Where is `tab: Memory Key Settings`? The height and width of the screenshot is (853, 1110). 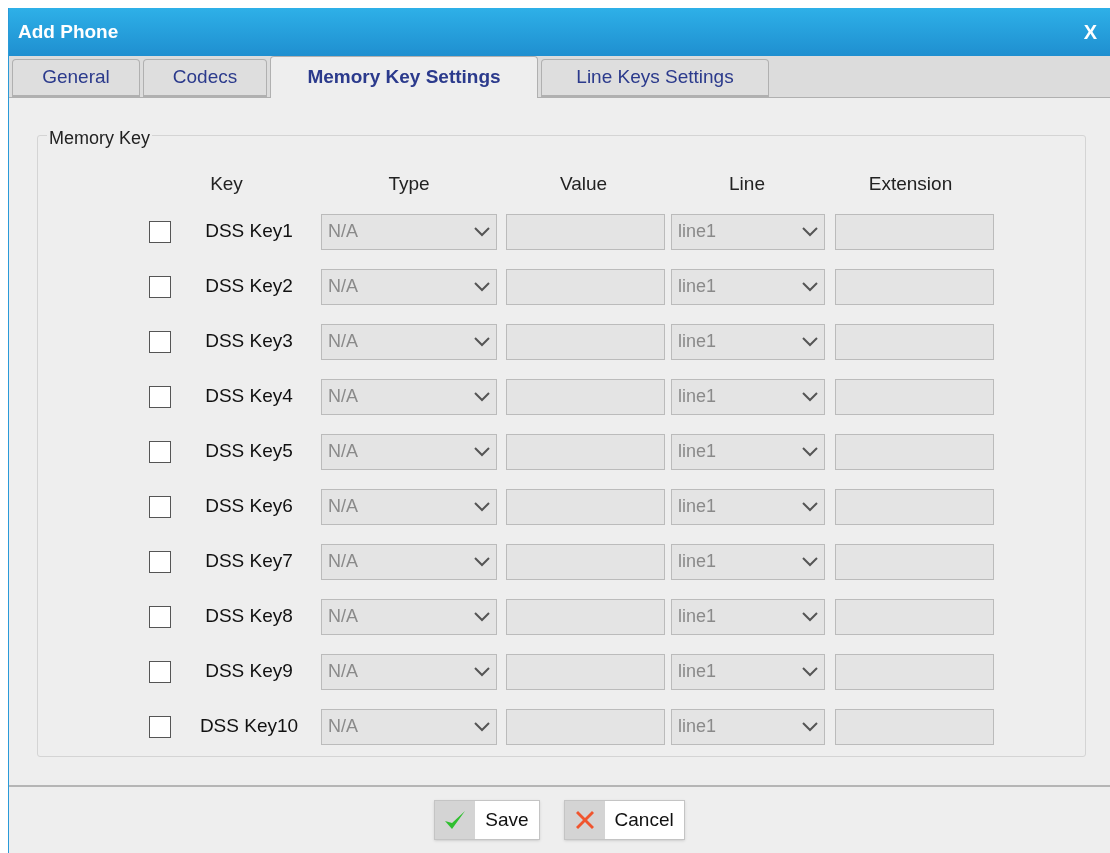
tab: Memory Key Settings is located at coordinates (404, 77).